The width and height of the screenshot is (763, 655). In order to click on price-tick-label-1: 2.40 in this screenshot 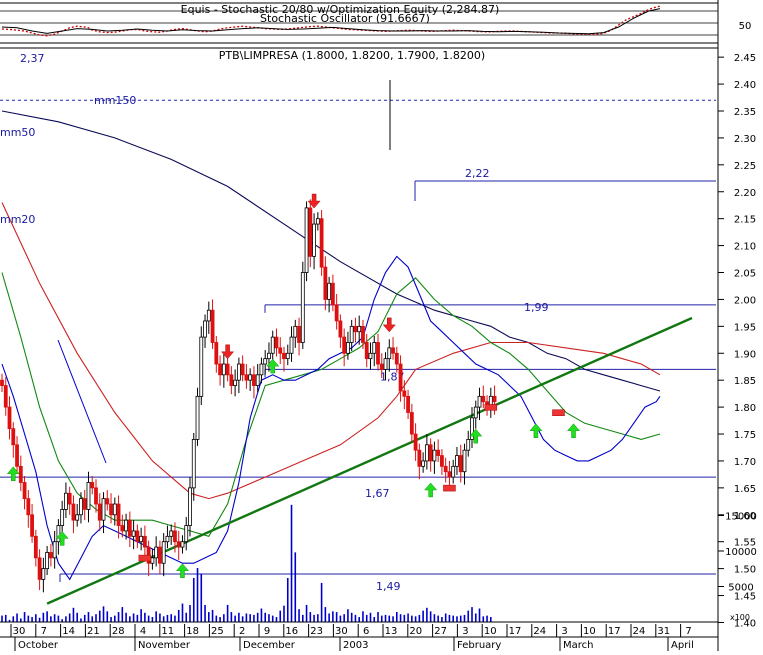, I will do `click(745, 85)`.